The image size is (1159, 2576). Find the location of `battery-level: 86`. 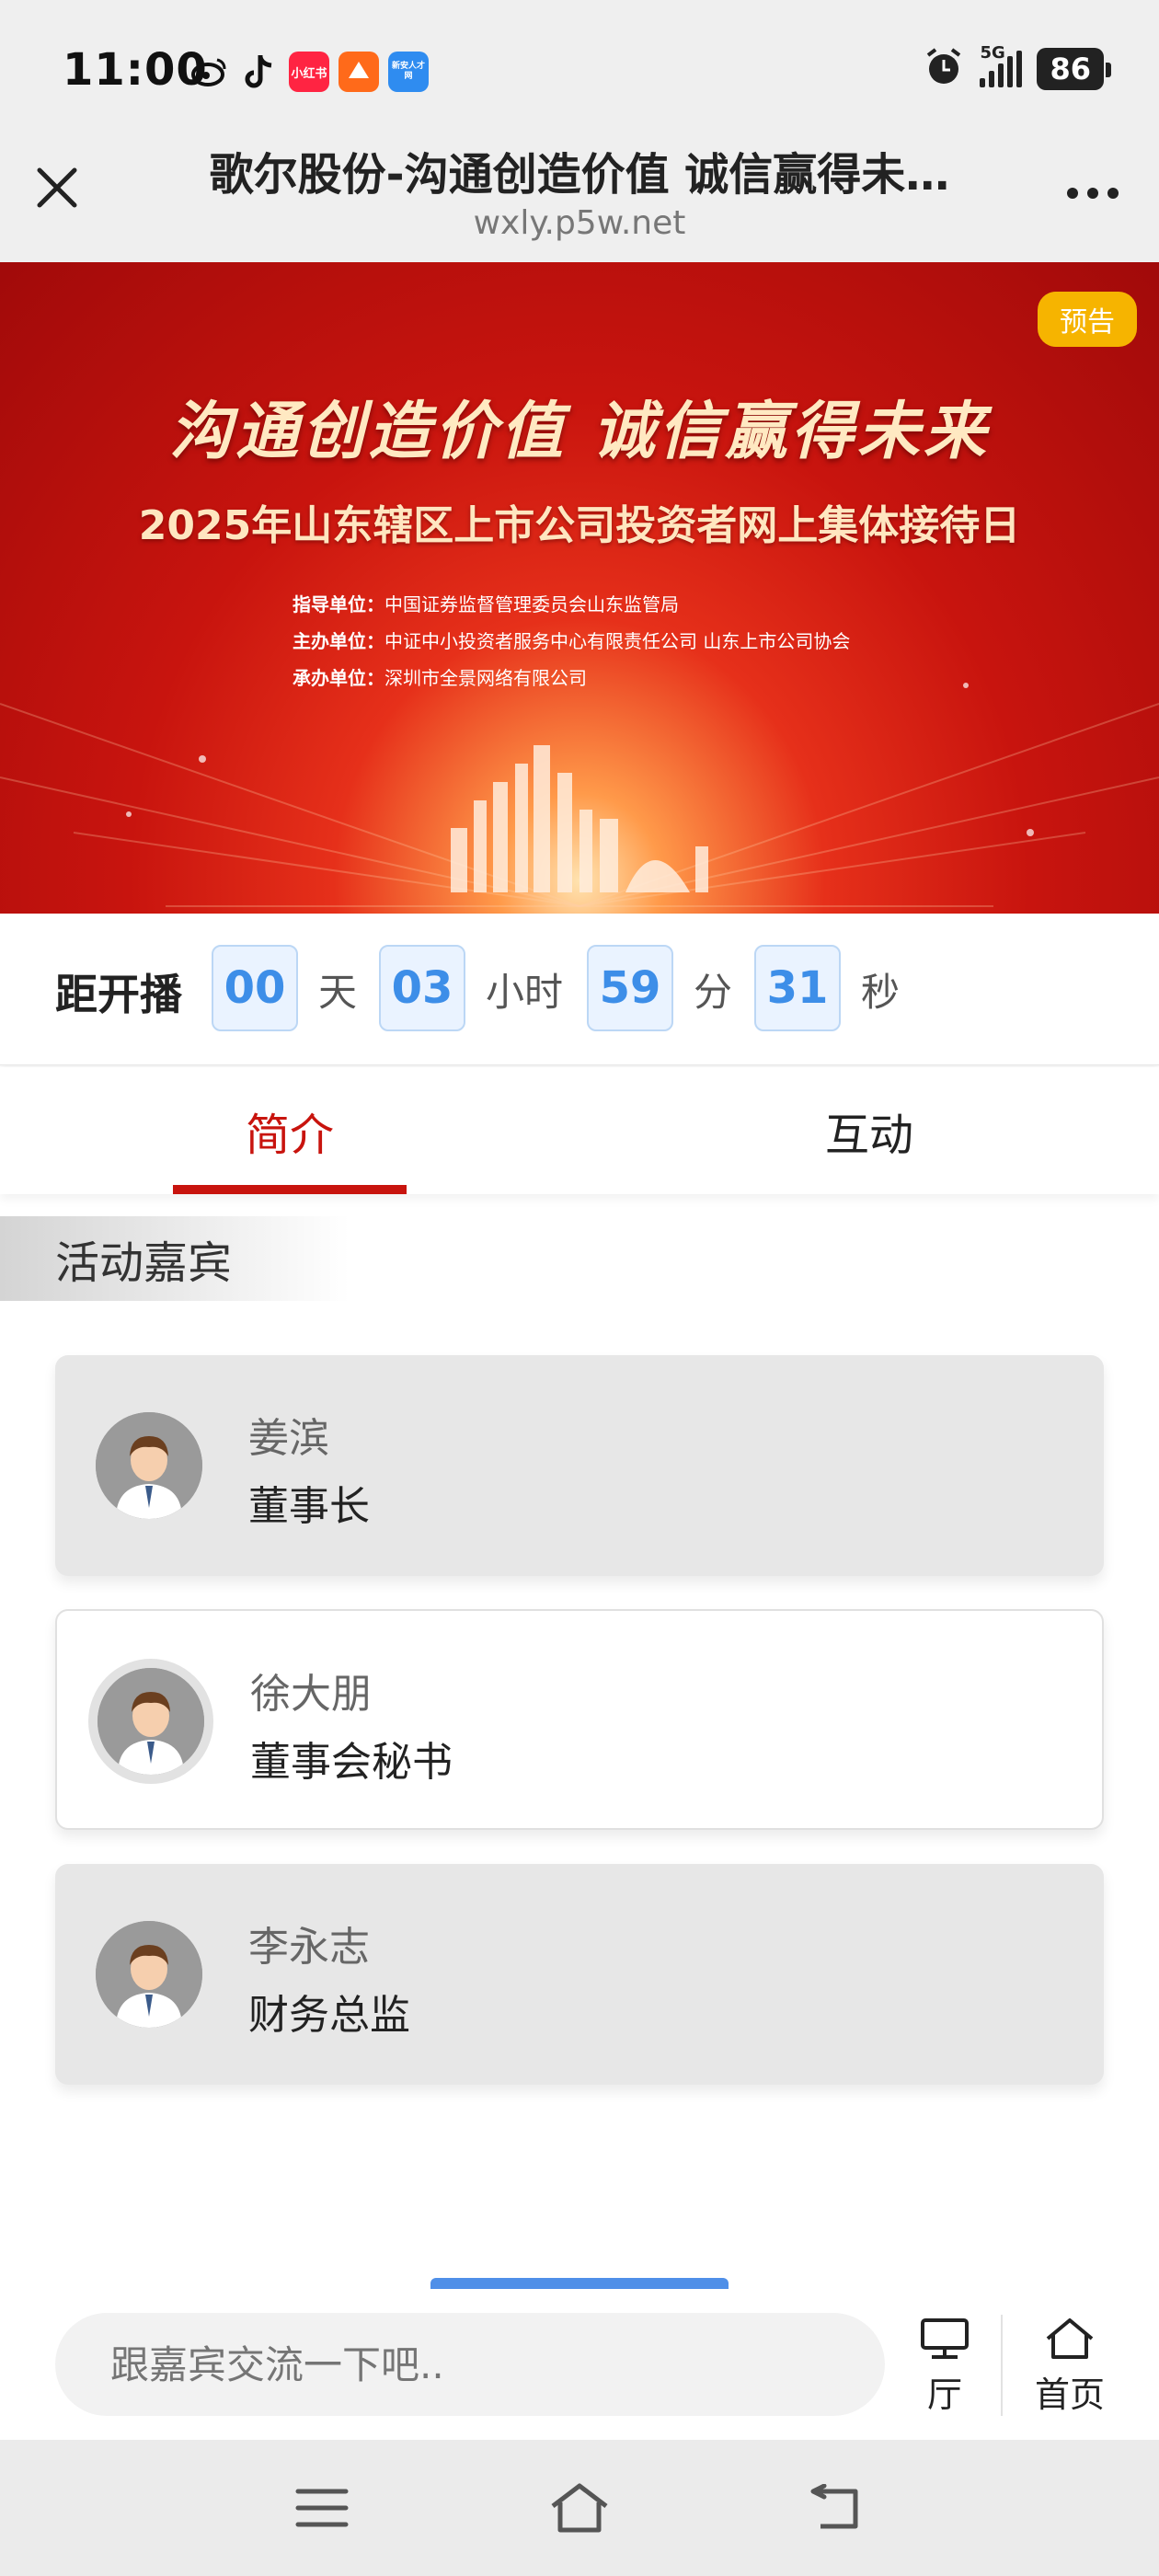

battery-level: 86 is located at coordinates (1074, 69).